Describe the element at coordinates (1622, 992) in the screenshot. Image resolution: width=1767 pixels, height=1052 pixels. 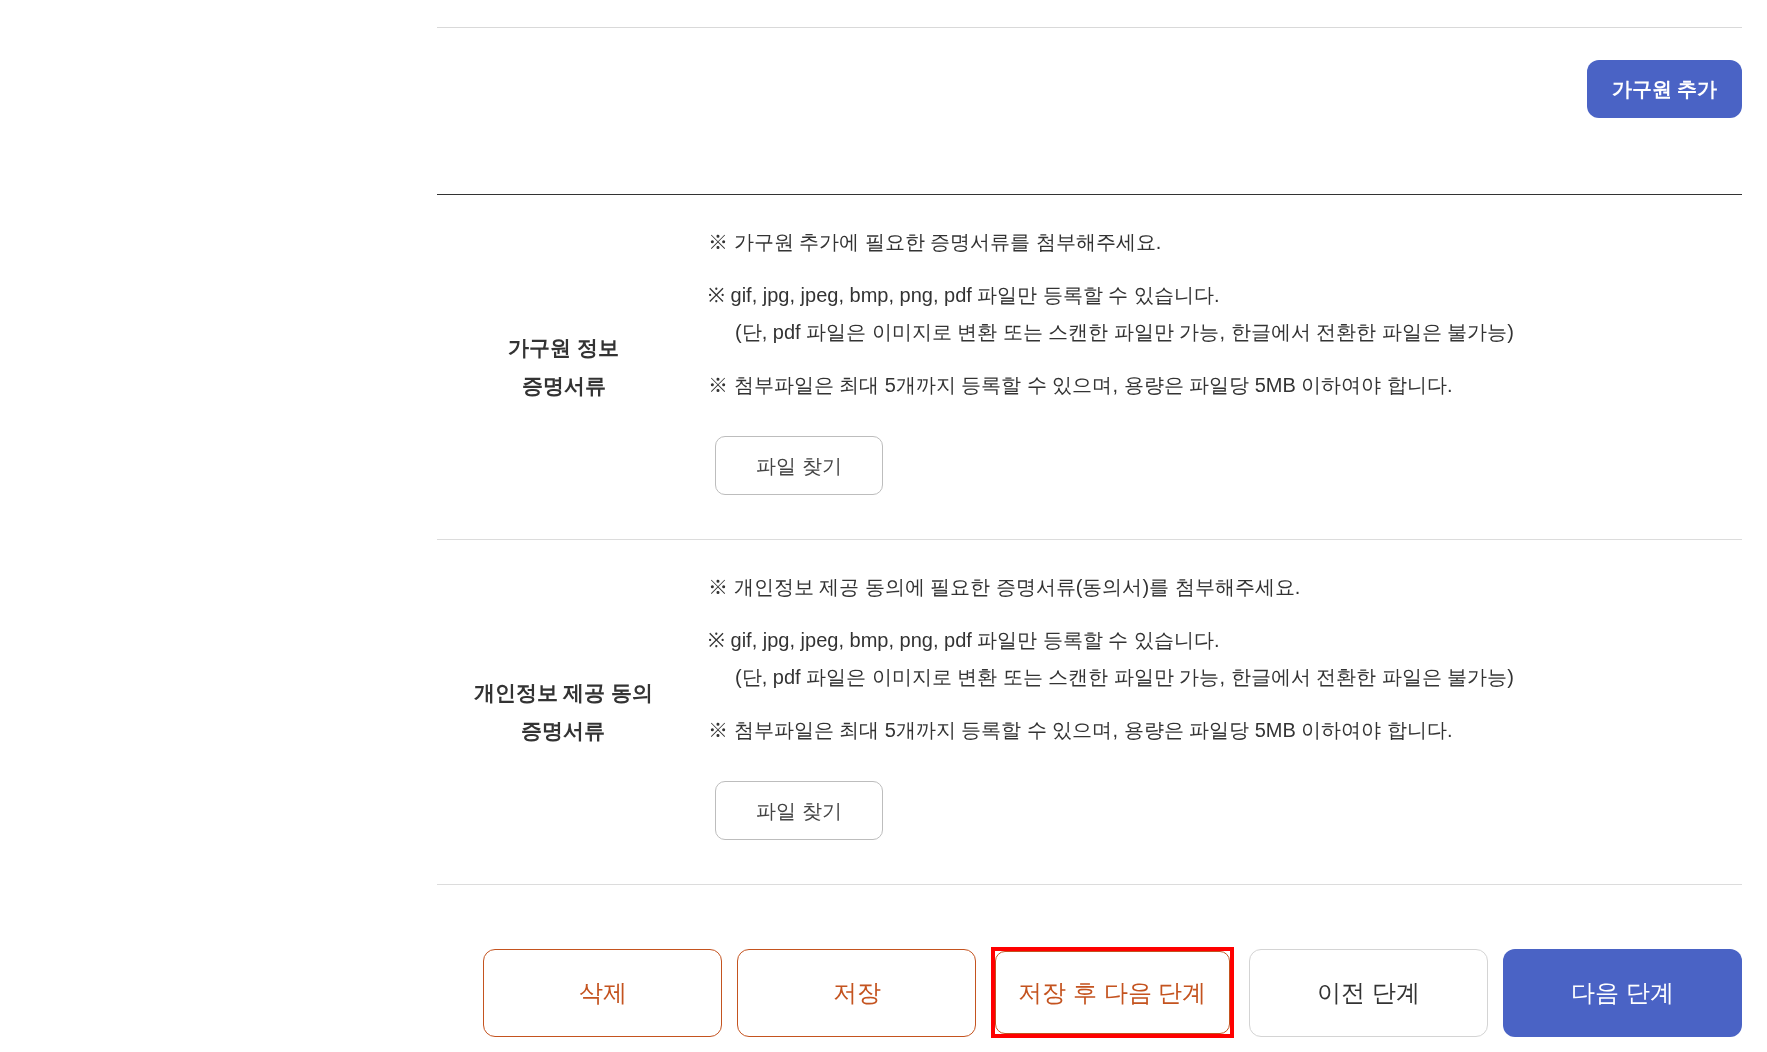
I see `footer-button: 다음 단계` at that location.